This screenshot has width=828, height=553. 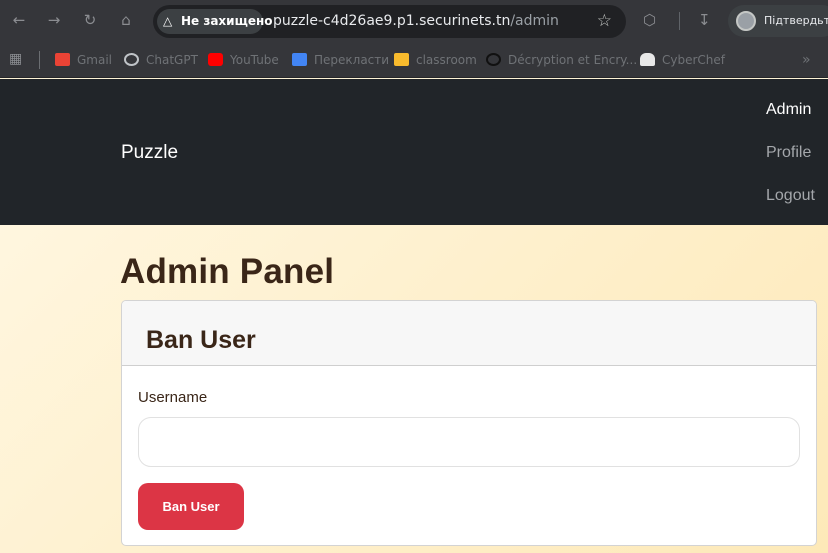 What do you see at coordinates (62, 59) in the screenshot?
I see `gmail-icon` at bounding box center [62, 59].